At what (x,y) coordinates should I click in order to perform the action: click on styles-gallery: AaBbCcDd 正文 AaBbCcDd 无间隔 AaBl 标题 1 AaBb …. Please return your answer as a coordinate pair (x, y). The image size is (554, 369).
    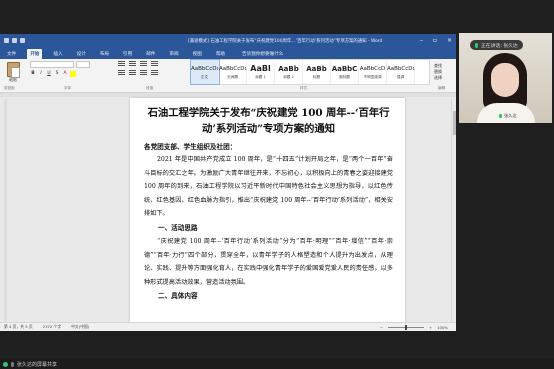
    Looking at the image, I should click on (310, 72).